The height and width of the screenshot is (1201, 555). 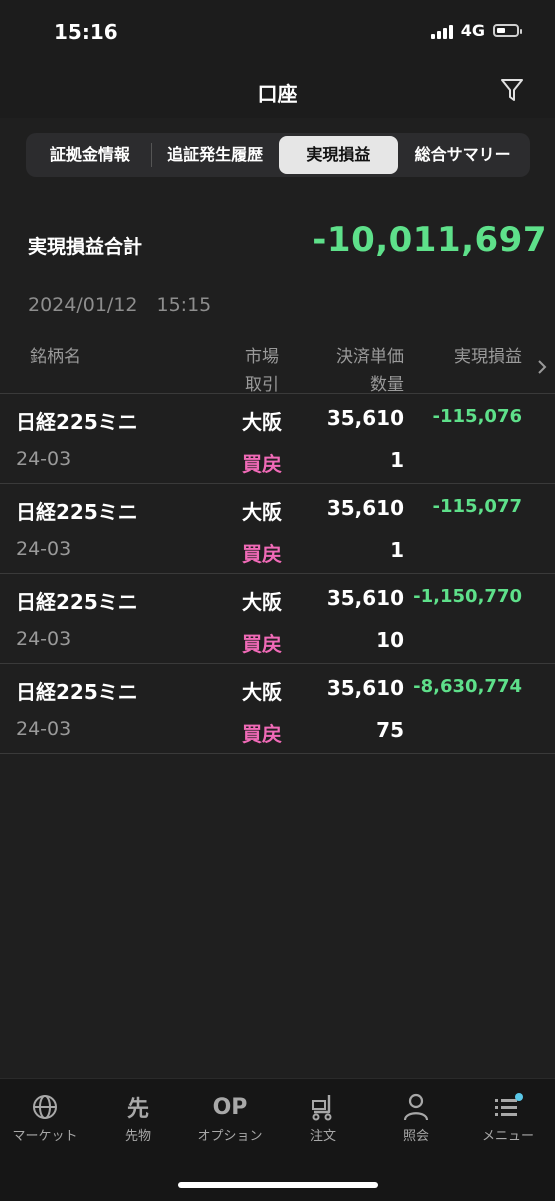 What do you see at coordinates (542, 367) in the screenshot?
I see `chevron-right-icon` at bounding box center [542, 367].